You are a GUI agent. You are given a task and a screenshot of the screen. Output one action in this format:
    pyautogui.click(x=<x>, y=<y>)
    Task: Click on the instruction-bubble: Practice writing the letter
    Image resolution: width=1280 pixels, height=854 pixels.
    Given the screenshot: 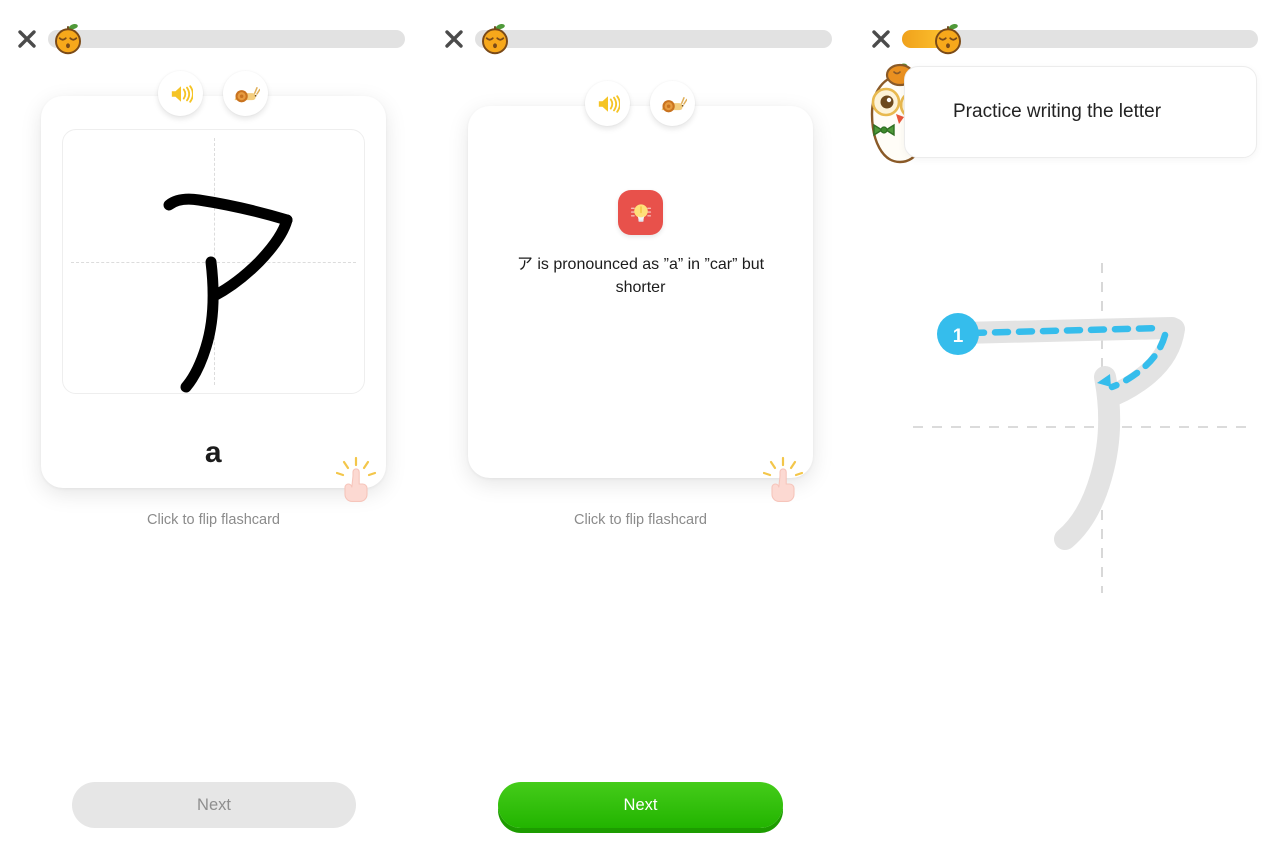 What is the action you would take?
    pyautogui.click(x=1080, y=112)
    